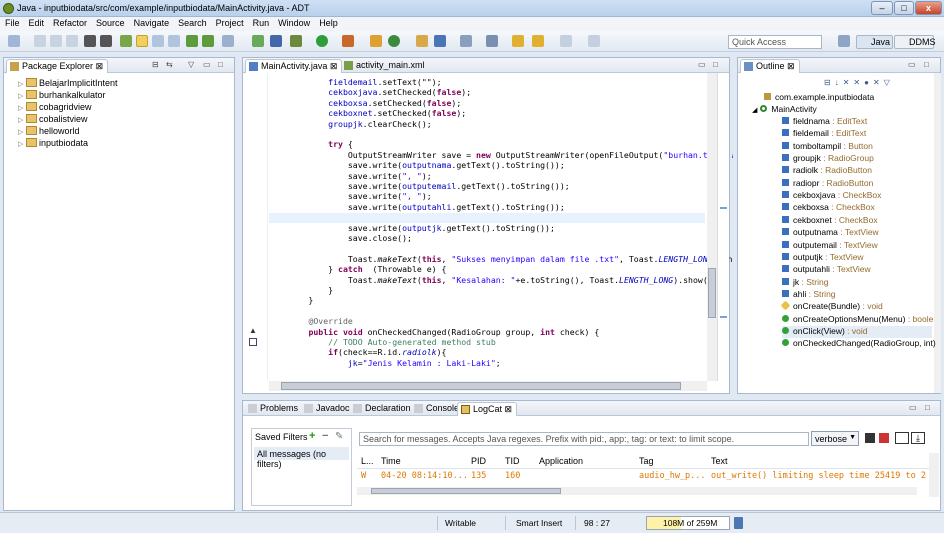 The height and width of the screenshot is (533, 944). I want to click on outline-member: cekboxnet : CheckBox, so click(830, 221).